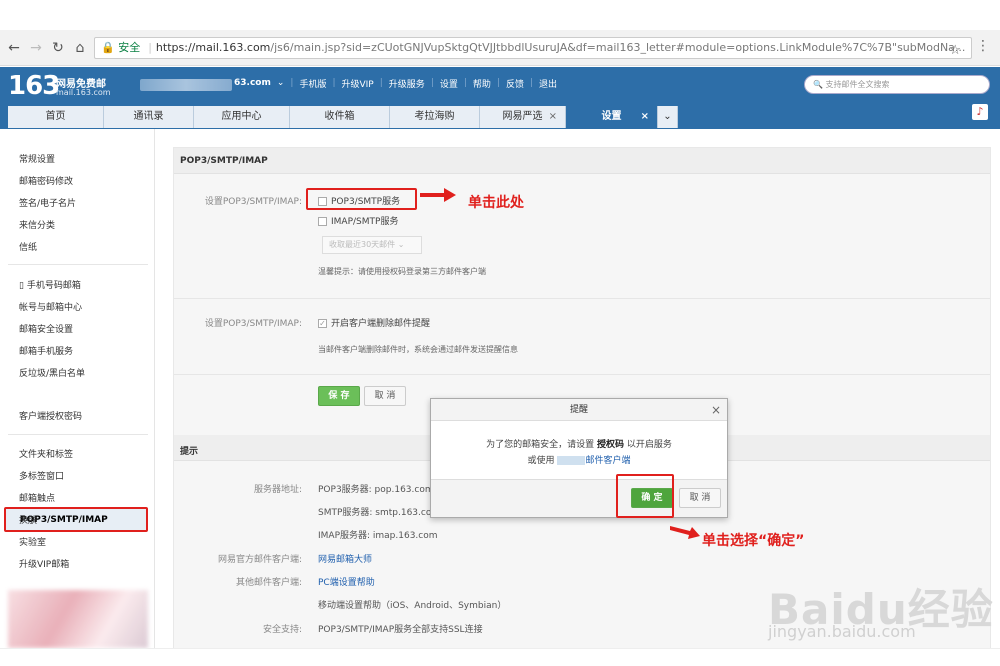 This screenshot has width=1000, height=666. Describe the element at coordinates (358, 220) in the screenshot. I see `imap-option: IMAP/SMTP服务` at that location.